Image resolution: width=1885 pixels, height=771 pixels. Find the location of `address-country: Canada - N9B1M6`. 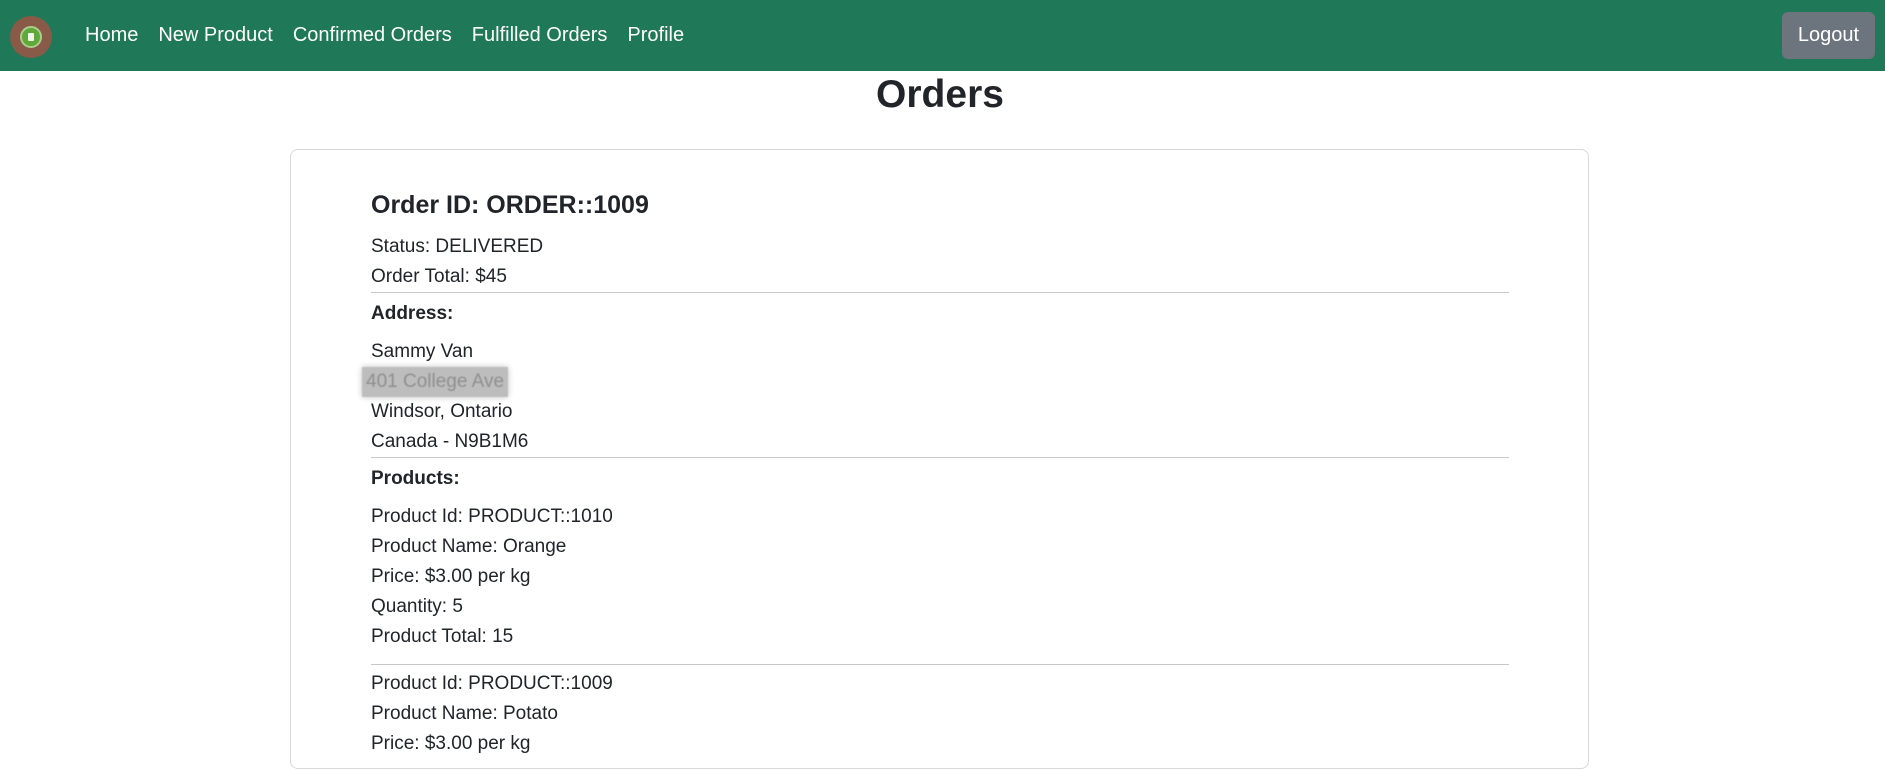

address-country: Canada - N9B1M6 is located at coordinates (450, 441).